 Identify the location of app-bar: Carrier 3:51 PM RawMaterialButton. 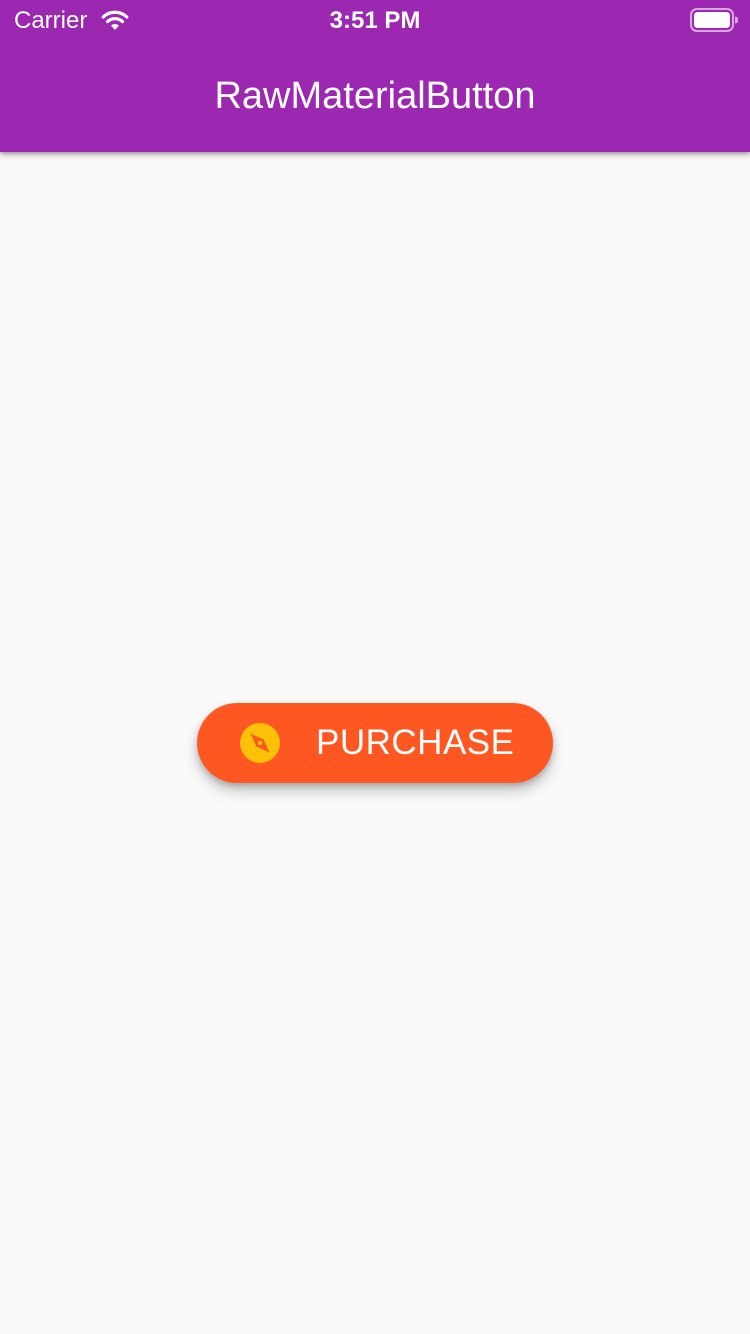
(375, 76).